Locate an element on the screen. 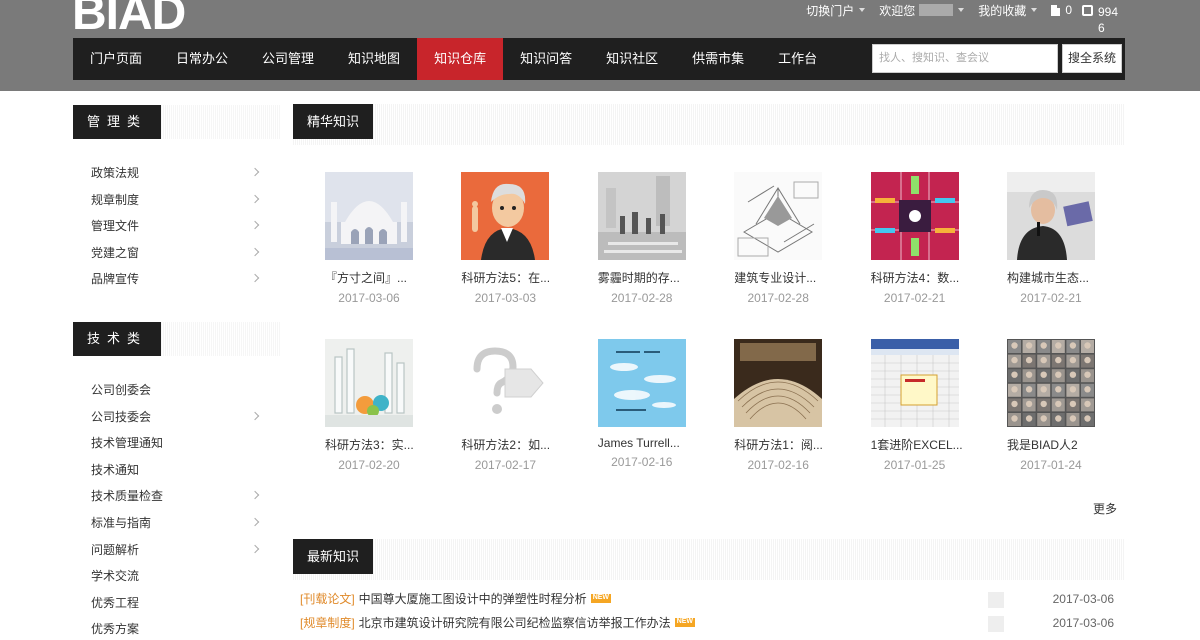 Image resolution: width=1200 pixels, height=640 pixels. knowledge-card: 科研方法3：实... 2017-02-20 is located at coordinates (375, 405).